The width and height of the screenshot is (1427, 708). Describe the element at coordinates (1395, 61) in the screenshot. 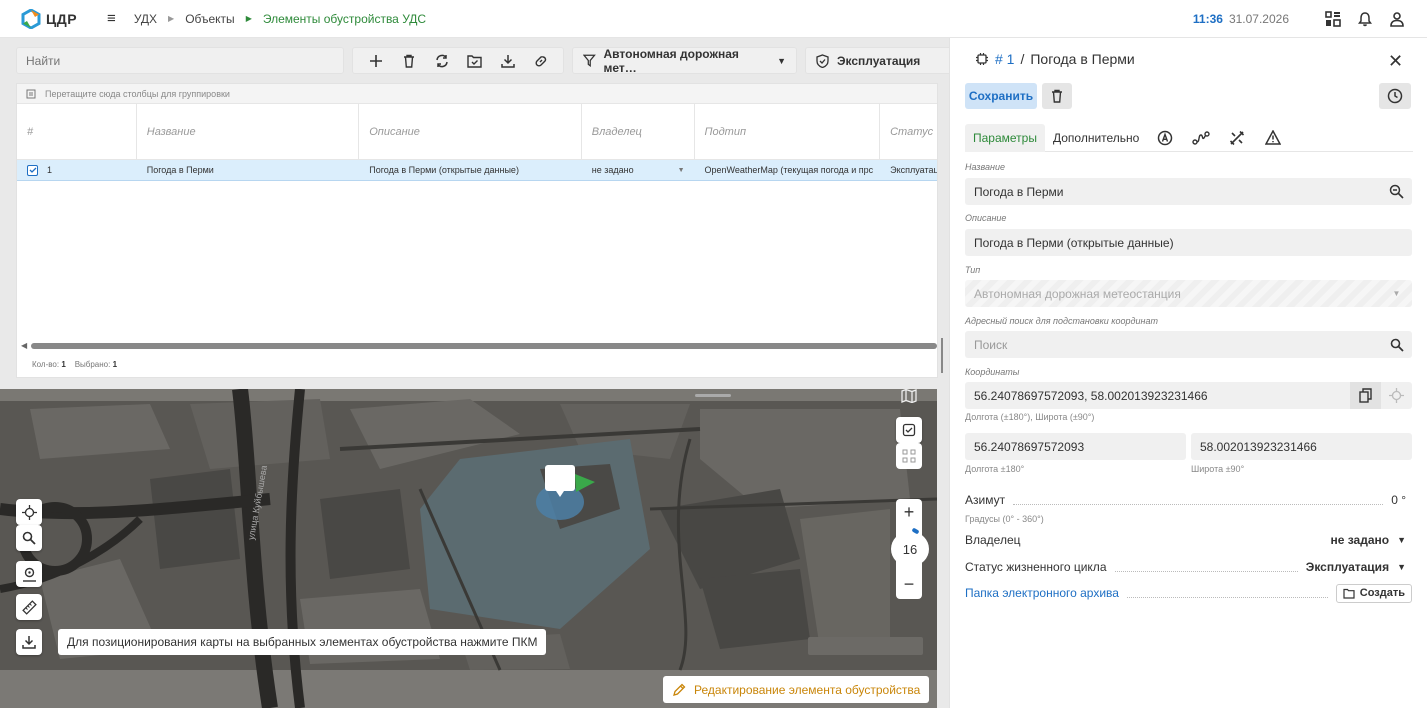

I see `close-icon: ✕` at that location.